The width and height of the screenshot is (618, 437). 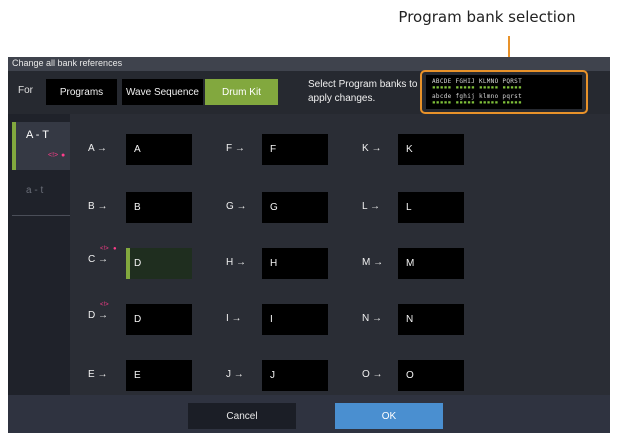 I want to click on map-label-k: K →, so click(x=372, y=148).